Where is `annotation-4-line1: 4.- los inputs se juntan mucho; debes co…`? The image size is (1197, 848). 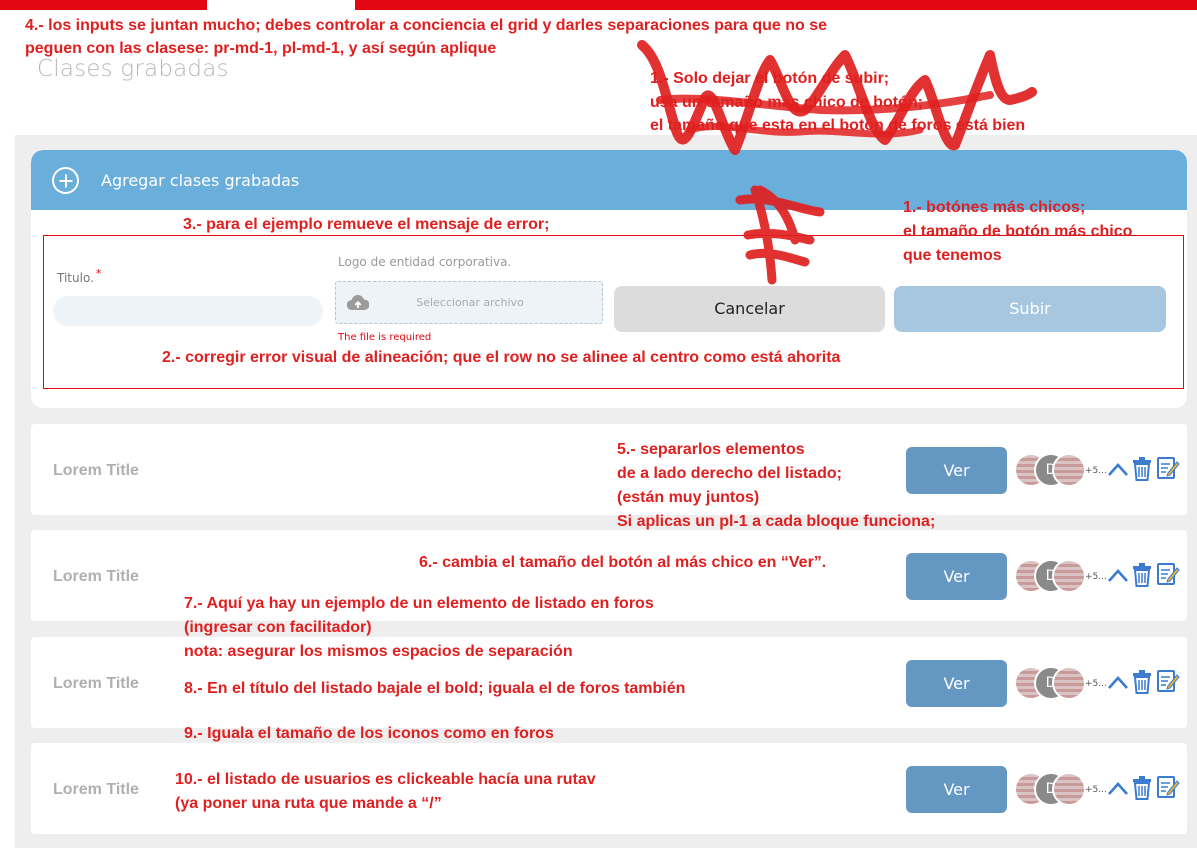 annotation-4-line1: 4.- los inputs se juntan mucho; debes co… is located at coordinates (426, 25).